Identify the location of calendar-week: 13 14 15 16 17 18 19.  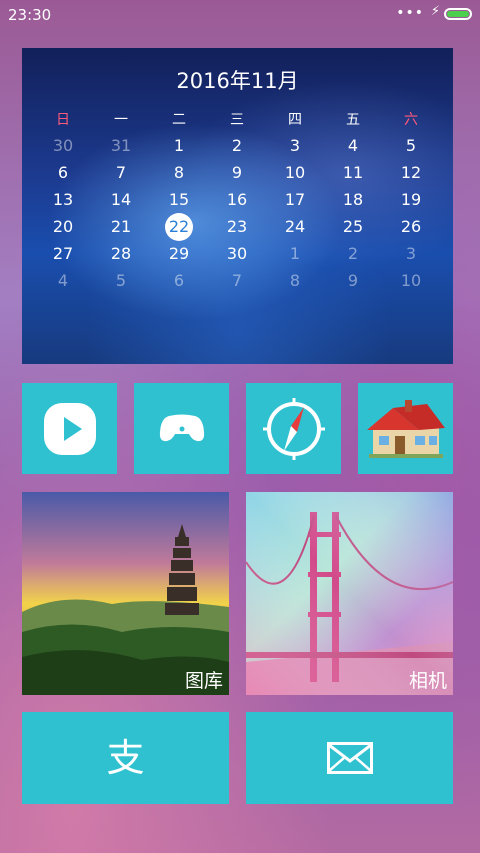
(237, 199).